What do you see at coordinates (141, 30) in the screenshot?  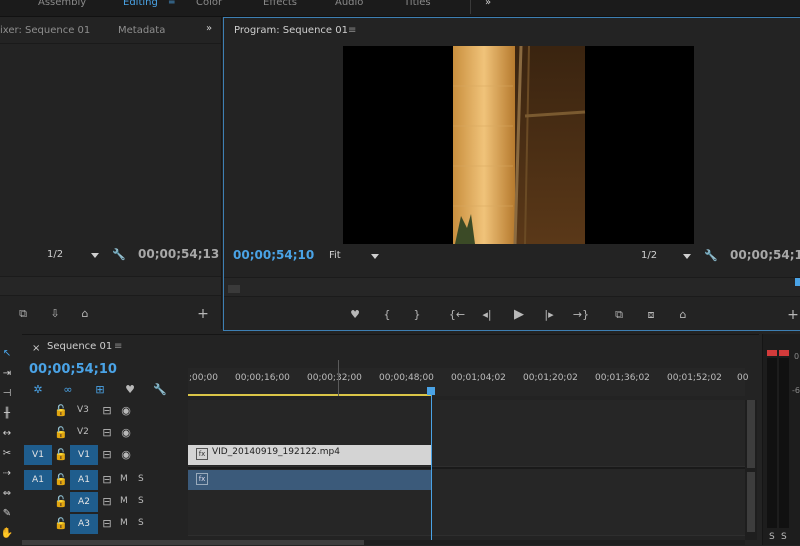 I see `tab-metadata: Metadata` at bounding box center [141, 30].